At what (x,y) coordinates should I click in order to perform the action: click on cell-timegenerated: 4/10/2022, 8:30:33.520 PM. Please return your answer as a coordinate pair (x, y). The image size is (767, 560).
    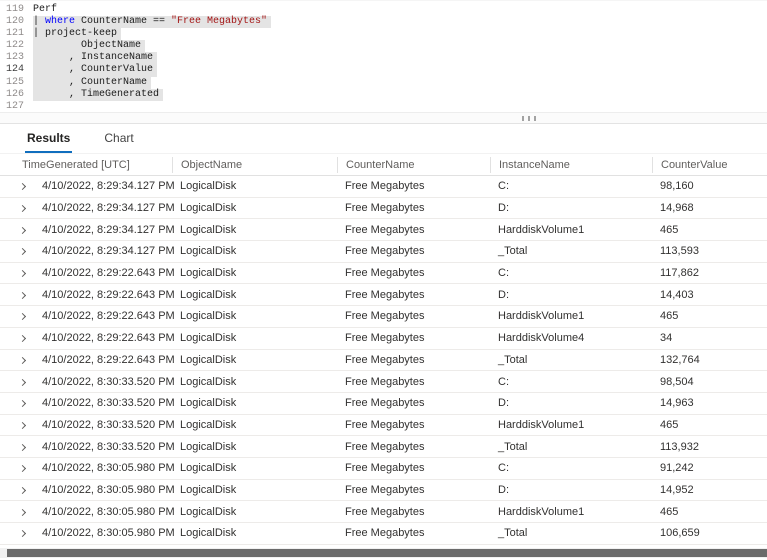
    Looking at the image, I should click on (108, 403).